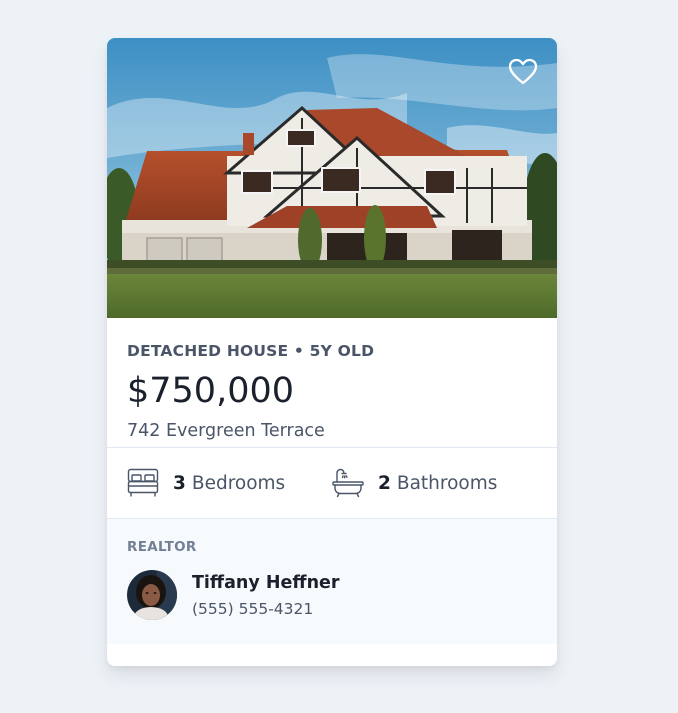 This screenshot has width=678, height=713. I want to click on bathrooms-label: Bathrooms, so click(447, 483).